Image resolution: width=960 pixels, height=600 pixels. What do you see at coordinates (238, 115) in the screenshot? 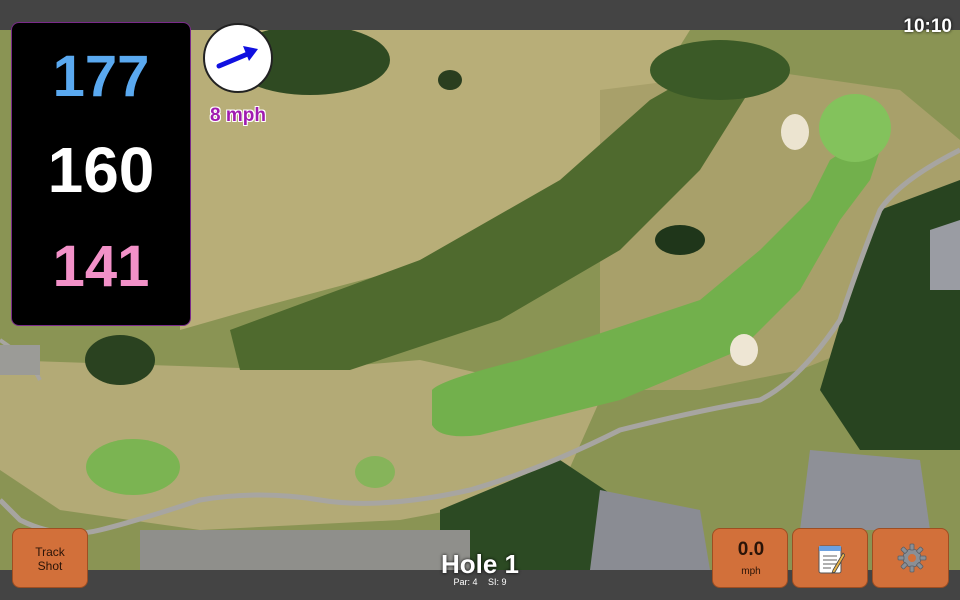
I see `wind-speed-label: 8 mph` at bounding box center [238, 115].